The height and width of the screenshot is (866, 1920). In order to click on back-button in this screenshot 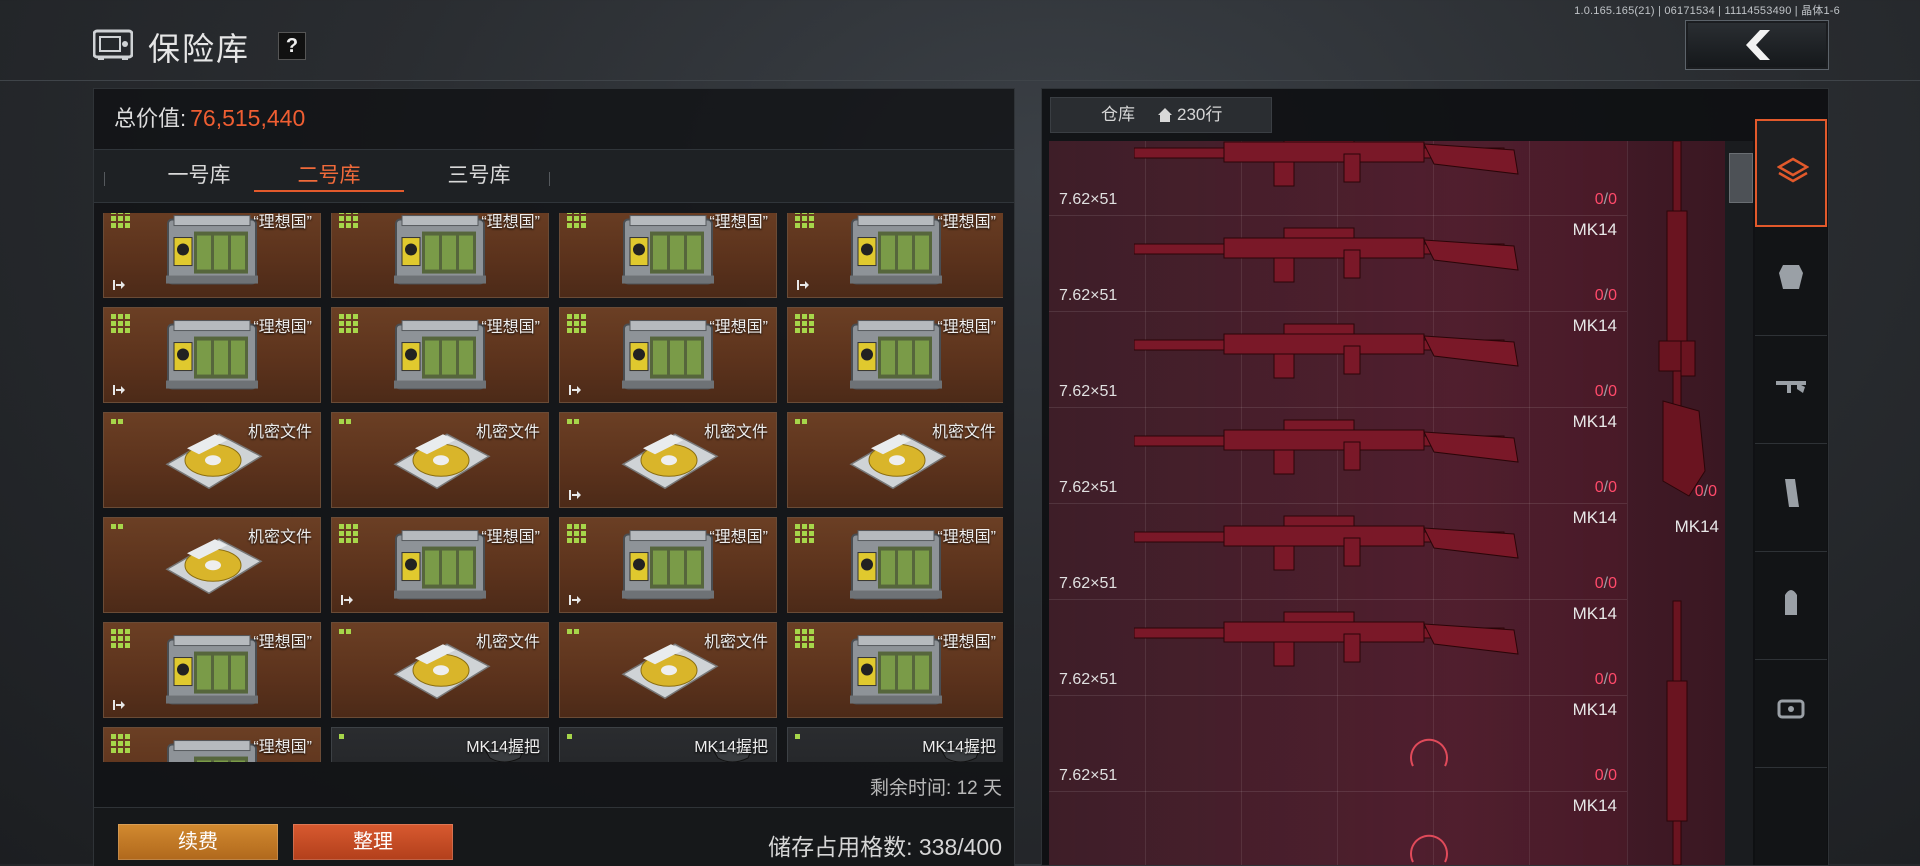, I will do `click(1757, 45)`.